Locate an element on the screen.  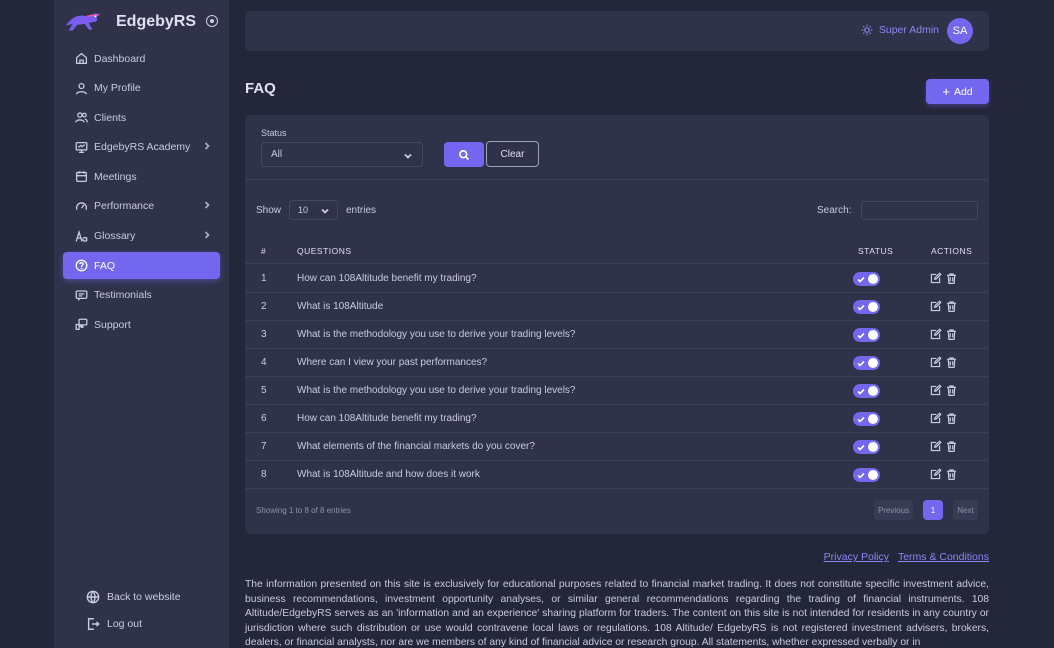
sidebar-item-label: Meetings is located at coordinates (115, 176).